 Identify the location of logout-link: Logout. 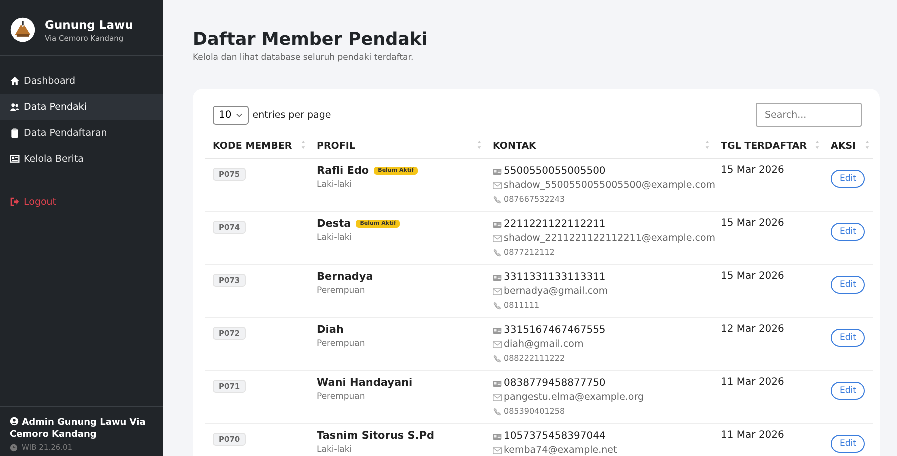
(81, 202).